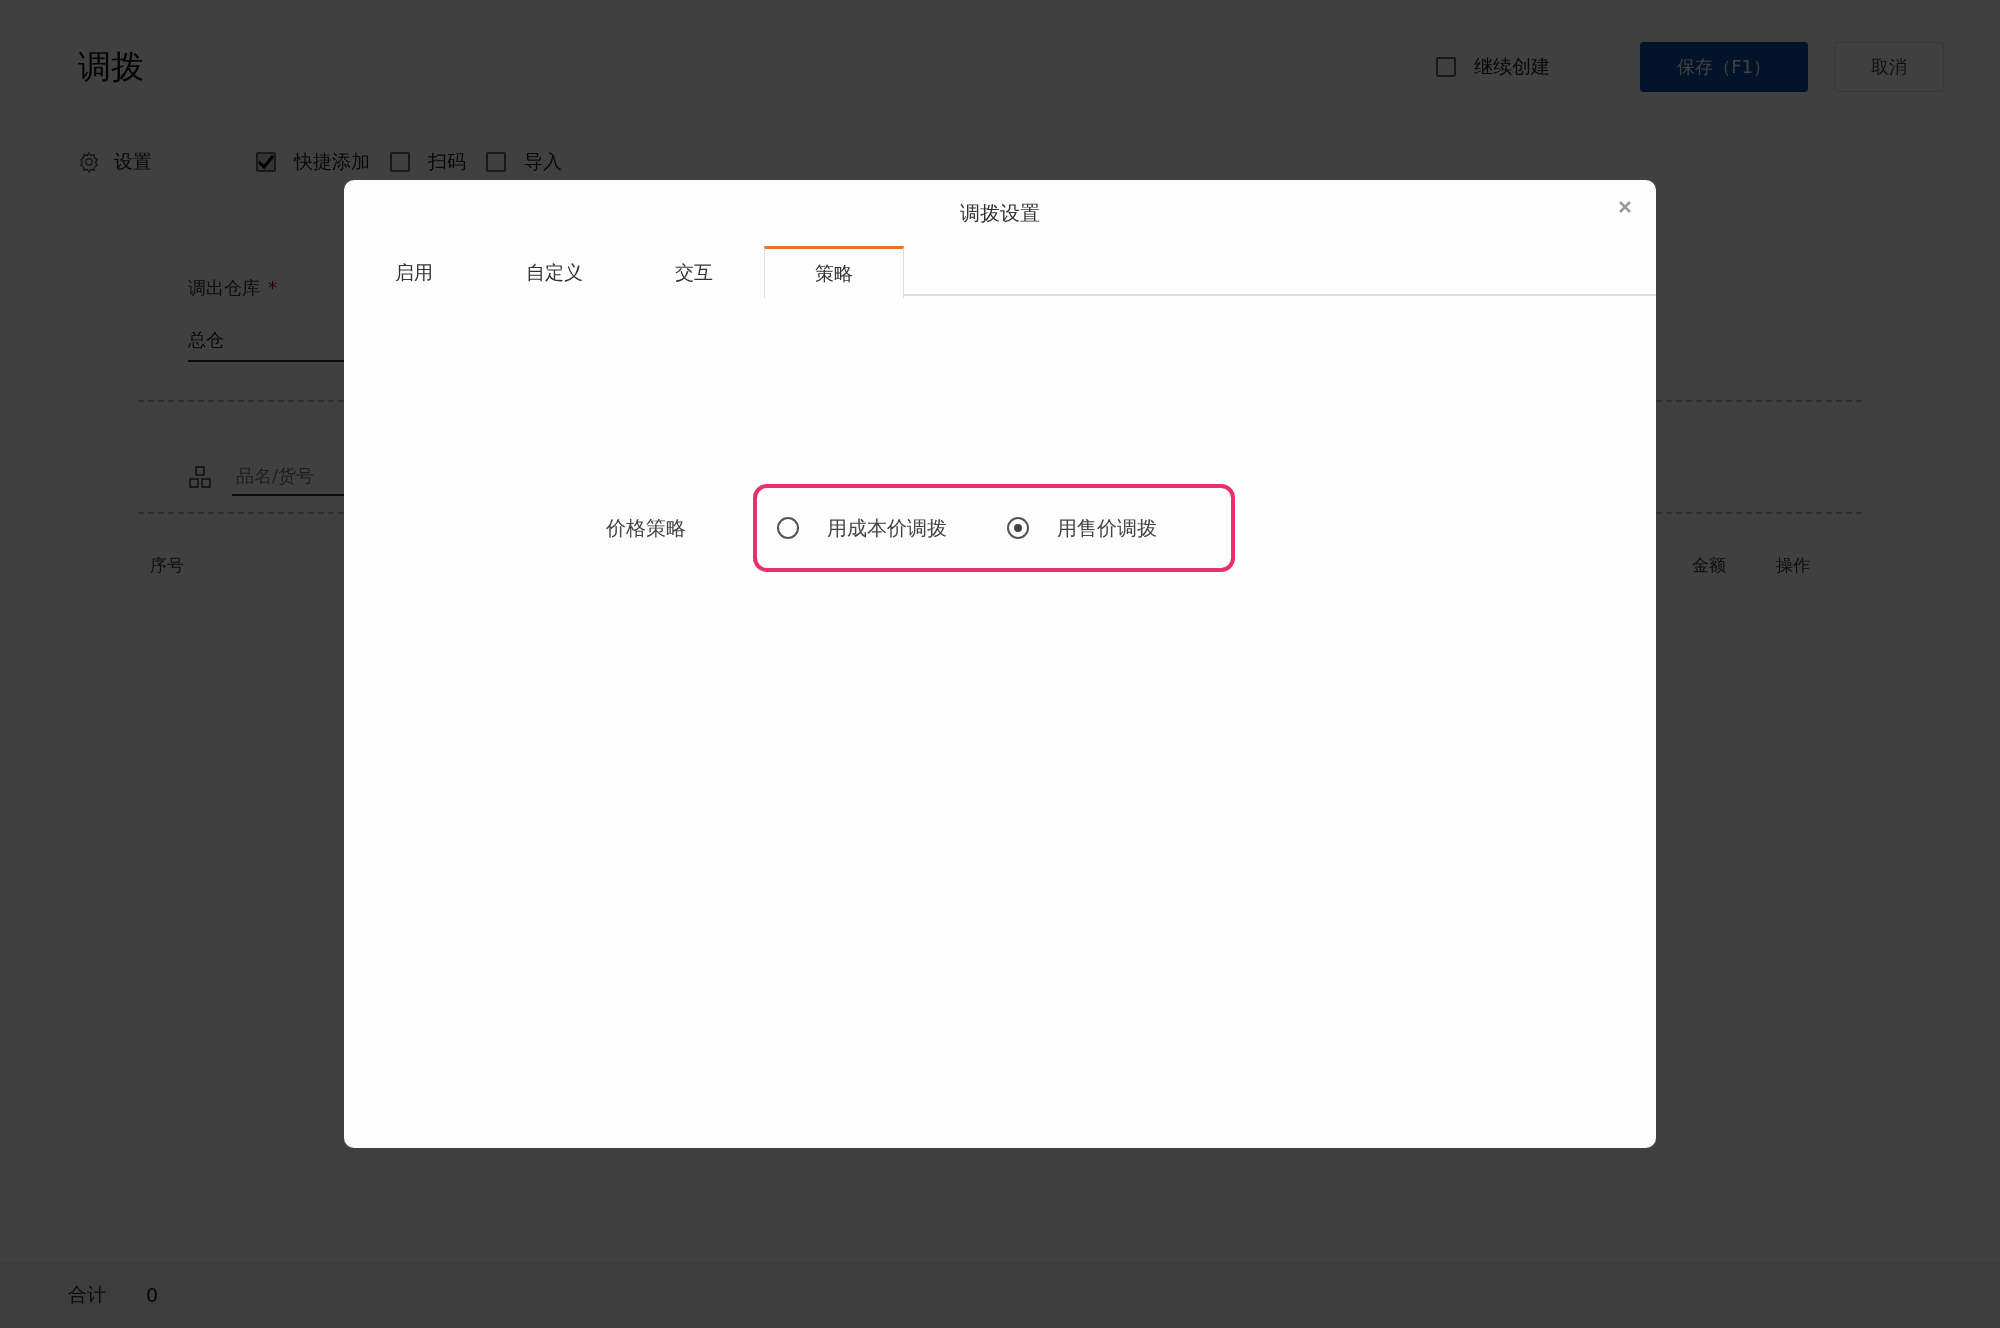 Image resolution: width=2000 pixels, height=1328 pixels. Describe the element at coordinates (646, 528) in the screenshot. I see `field-label: 价格策略` at that location.